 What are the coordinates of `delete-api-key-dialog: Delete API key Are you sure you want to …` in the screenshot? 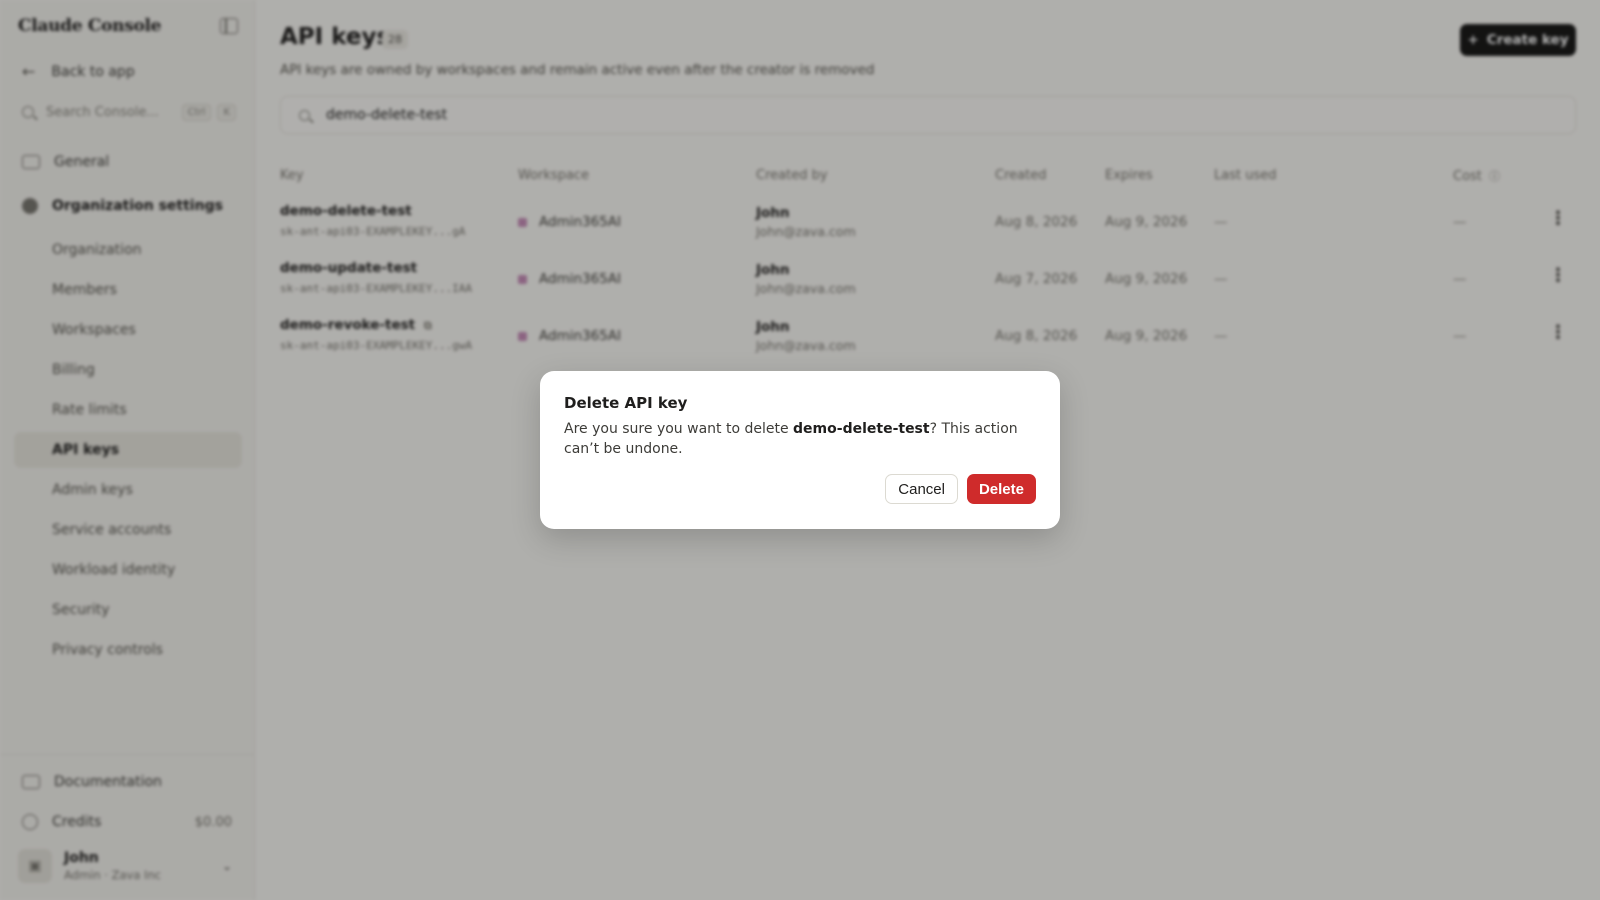 It's located at (800, 450).